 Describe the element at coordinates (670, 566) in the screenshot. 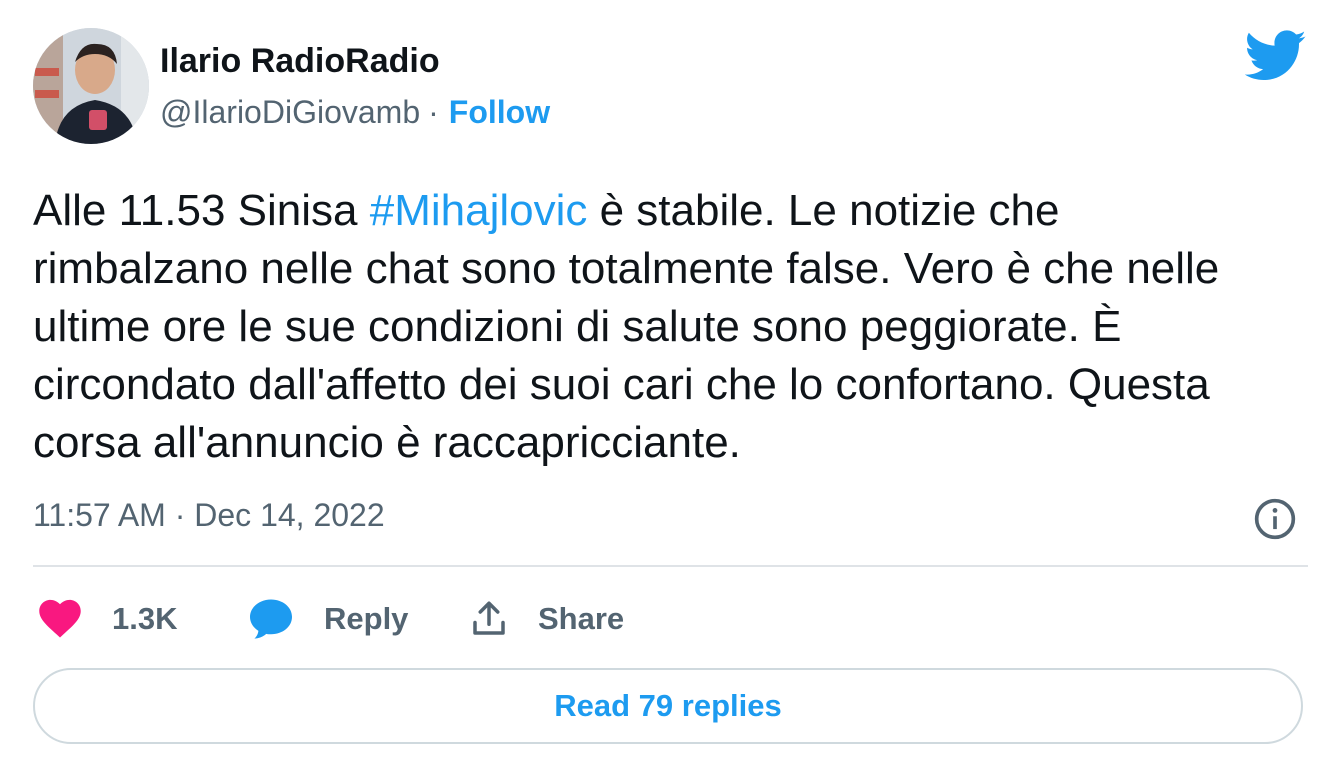

I see `divider` at that location.